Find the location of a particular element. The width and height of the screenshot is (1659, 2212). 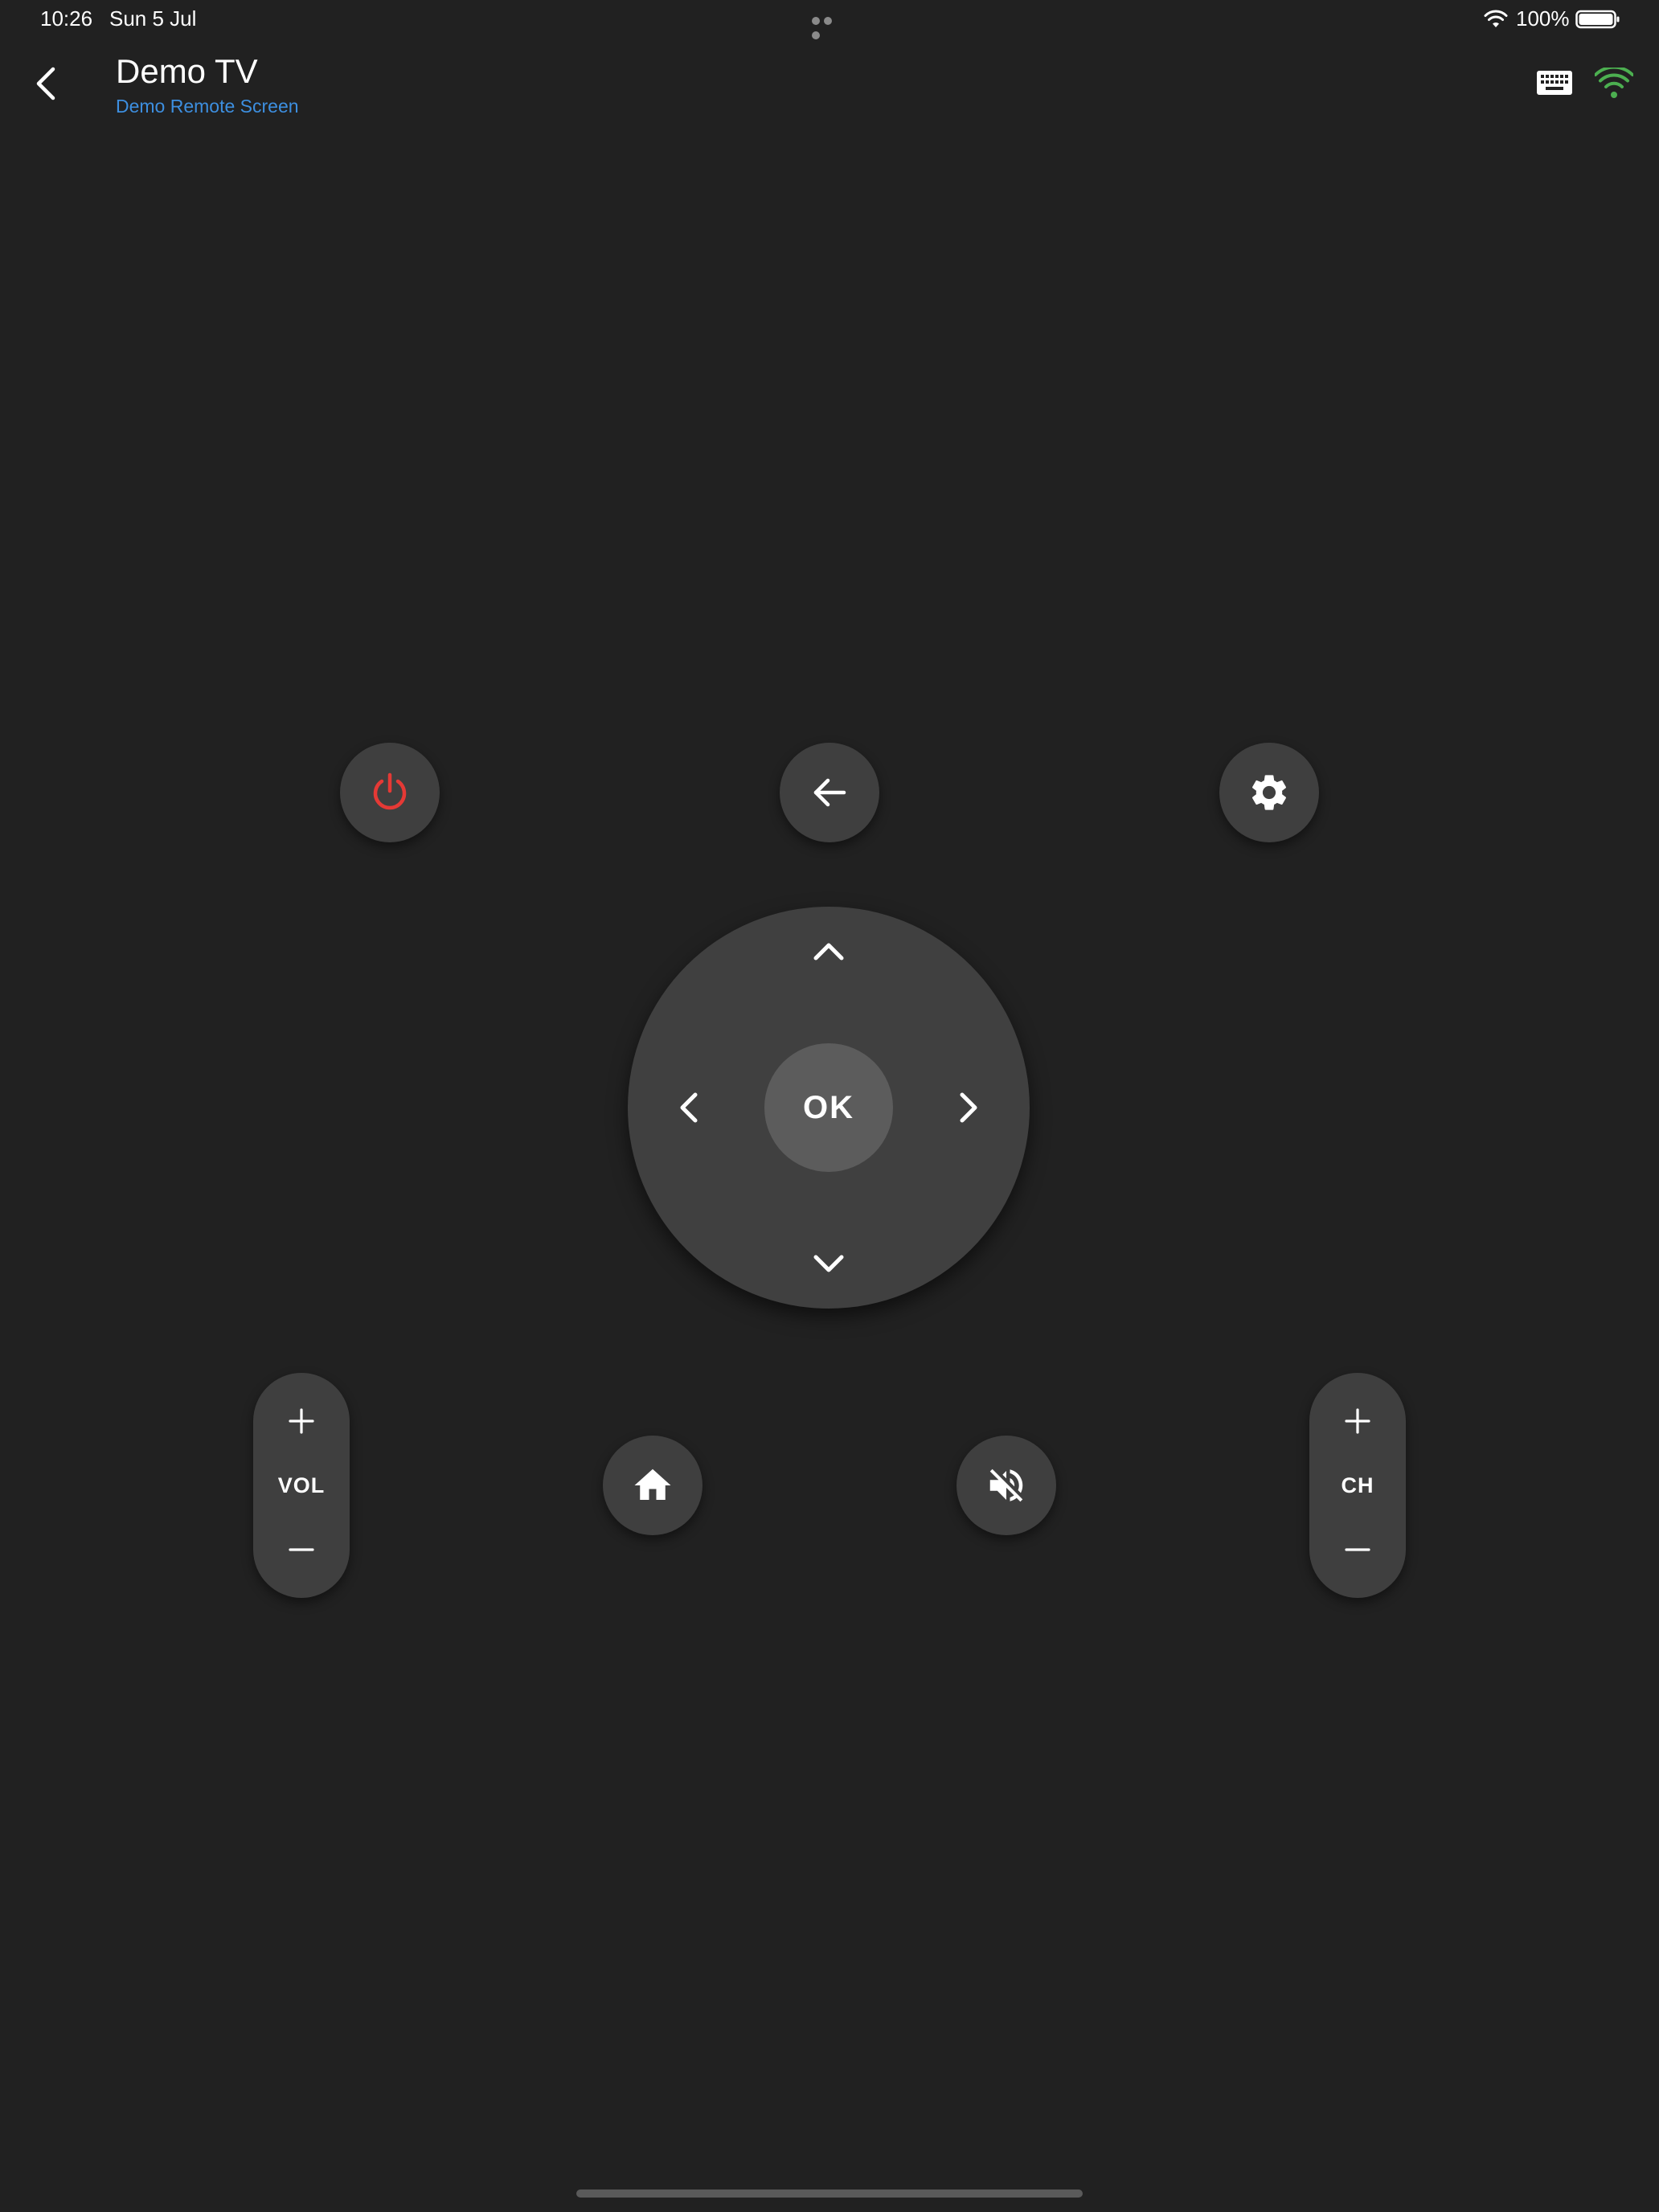

chevron-left-icon is located at coordinates (689, 1107).